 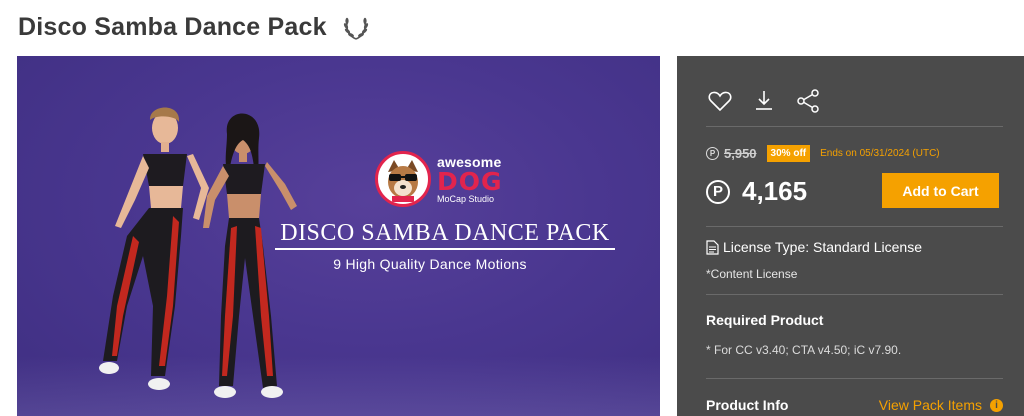 I want to click on banner-pack-subtitle: 9 High Quality Dance Motions, so click(x=430, y=264).